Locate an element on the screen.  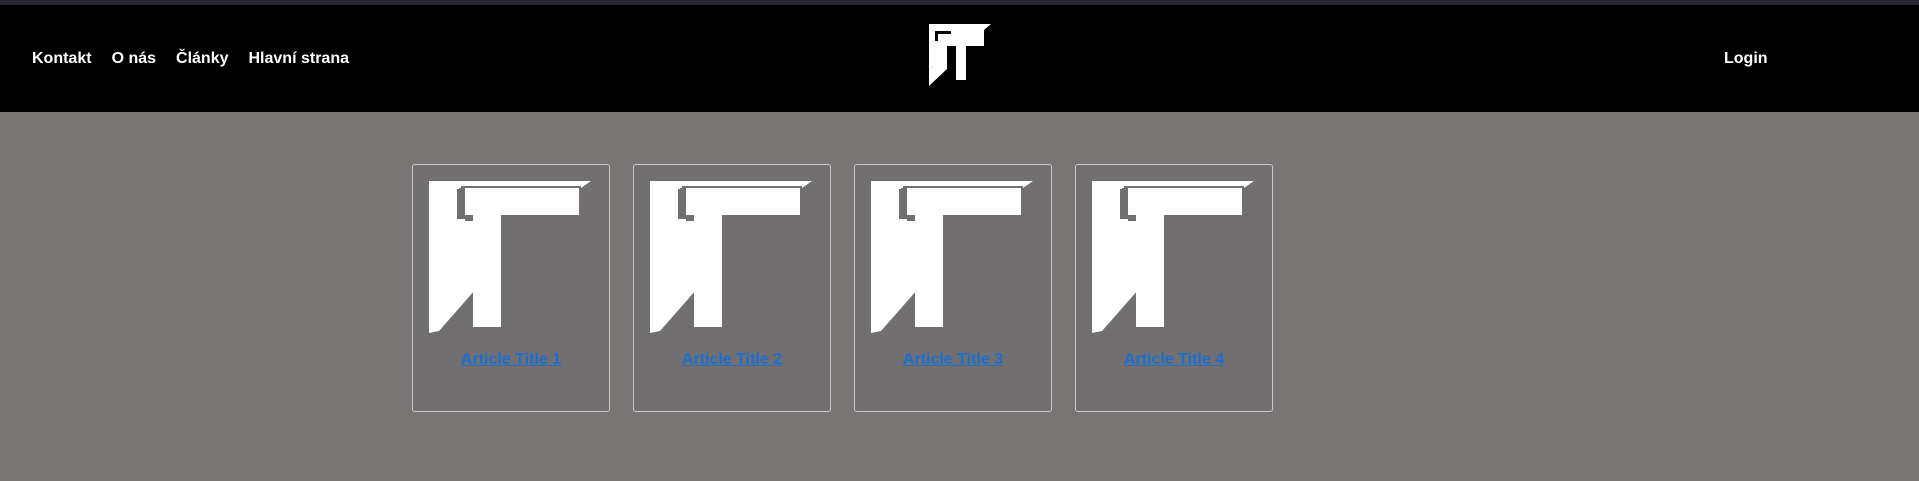
article-card: Article Title 1 is located at coordinates (511, 288).